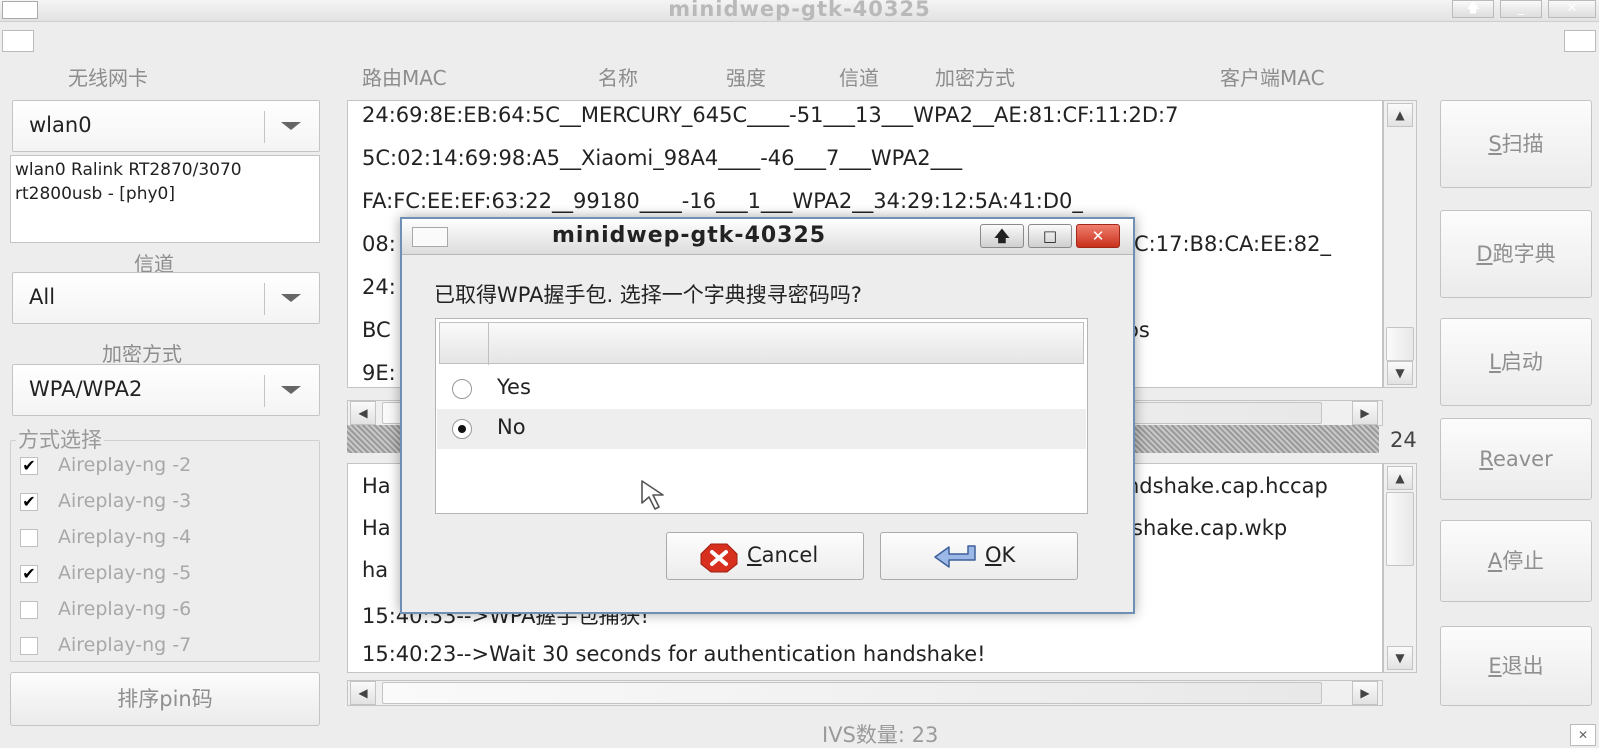 Image resolution: width=1599 pixels, height=748 pixels. I want to click on col-channel: 信道, so click(859, 78).